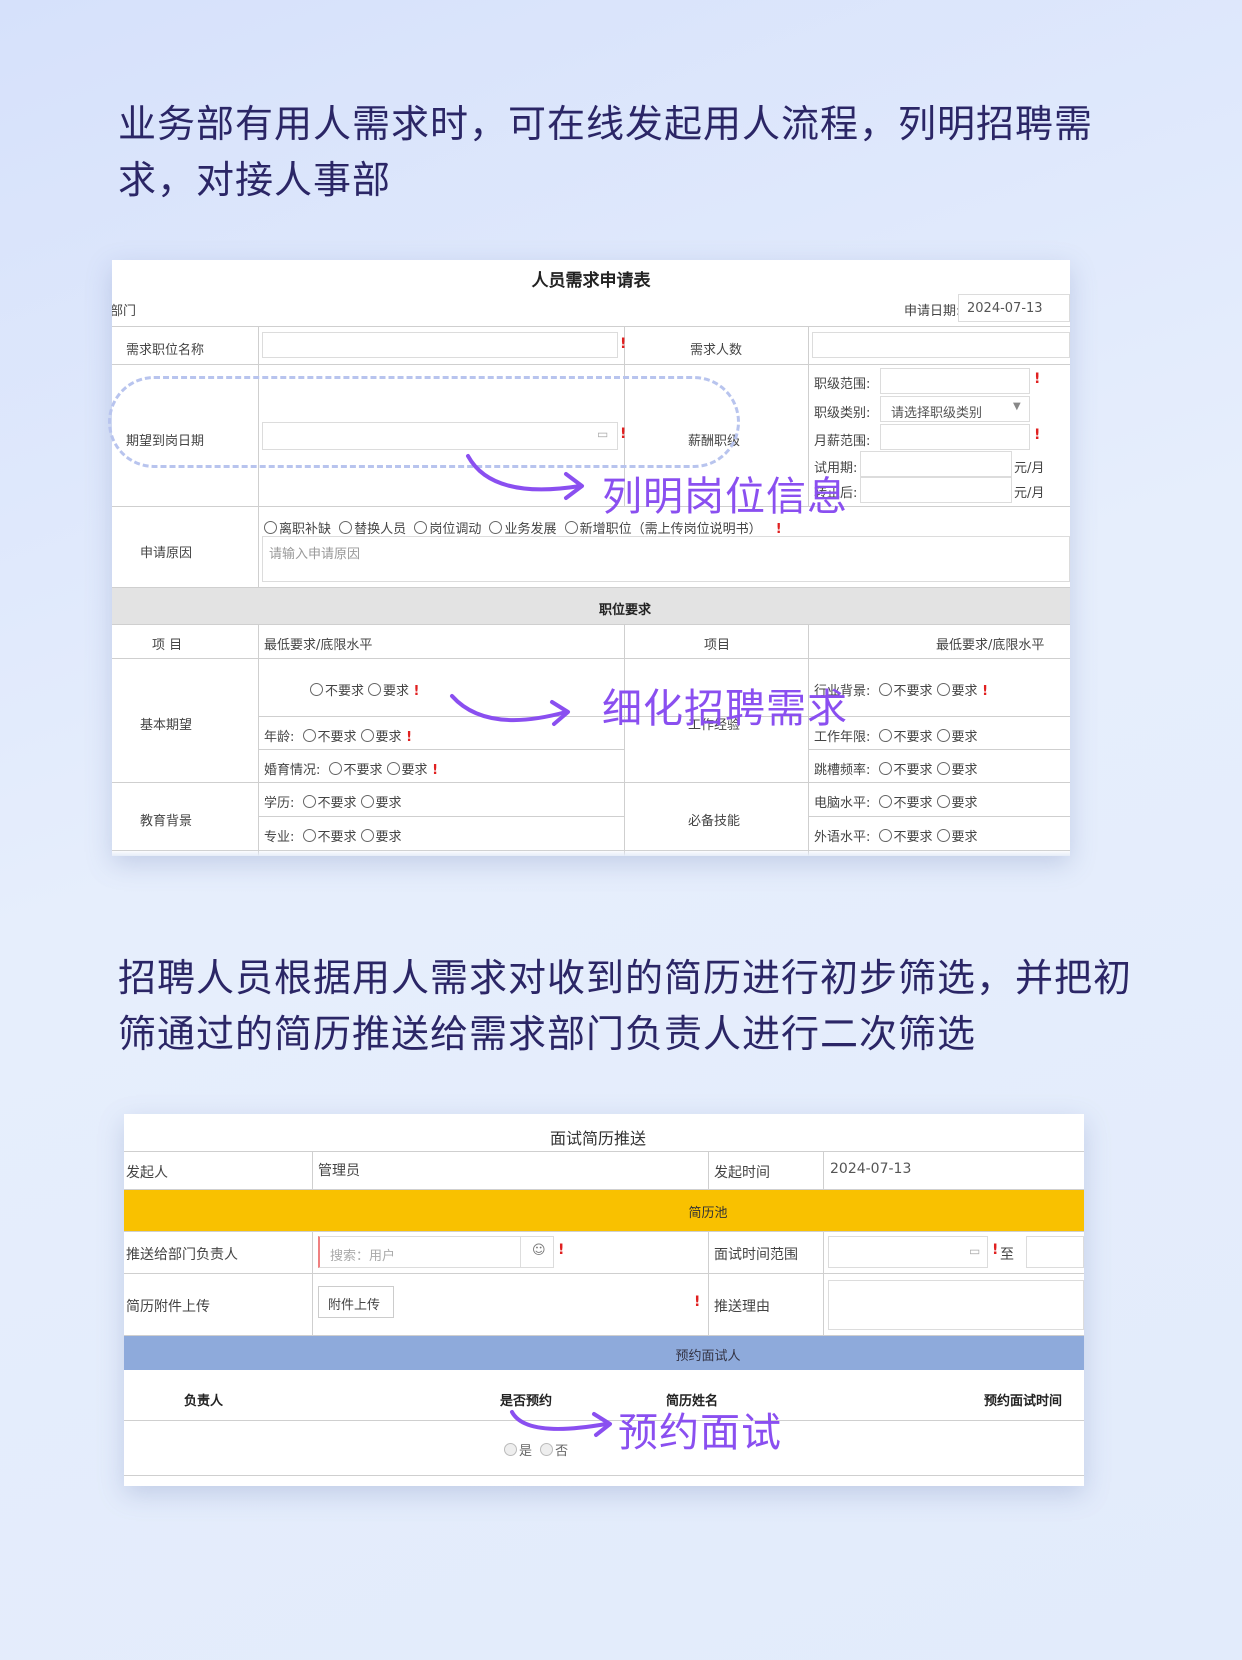 The image size is (1242, 1660). Describe the element at coordinates (756, 1255) in the screenshot. I see `interview-range-label: 面试时间范围` at that location.